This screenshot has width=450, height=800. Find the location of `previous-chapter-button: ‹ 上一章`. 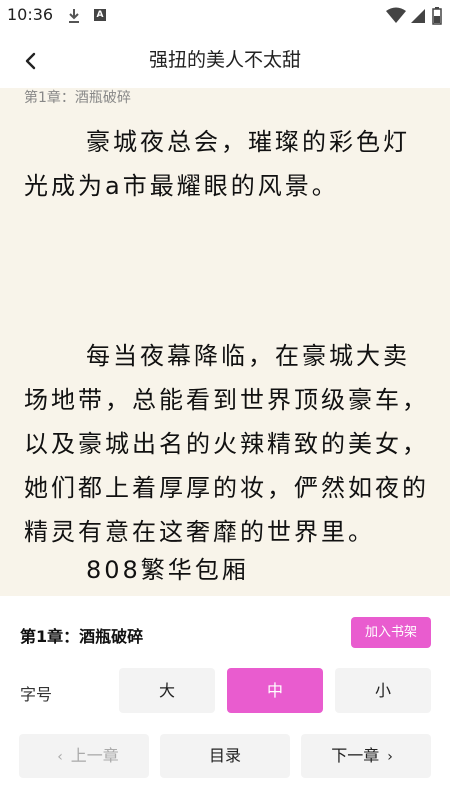

previous-chapter-button: ‹ 上一章 is located at coordinates (84, 756).